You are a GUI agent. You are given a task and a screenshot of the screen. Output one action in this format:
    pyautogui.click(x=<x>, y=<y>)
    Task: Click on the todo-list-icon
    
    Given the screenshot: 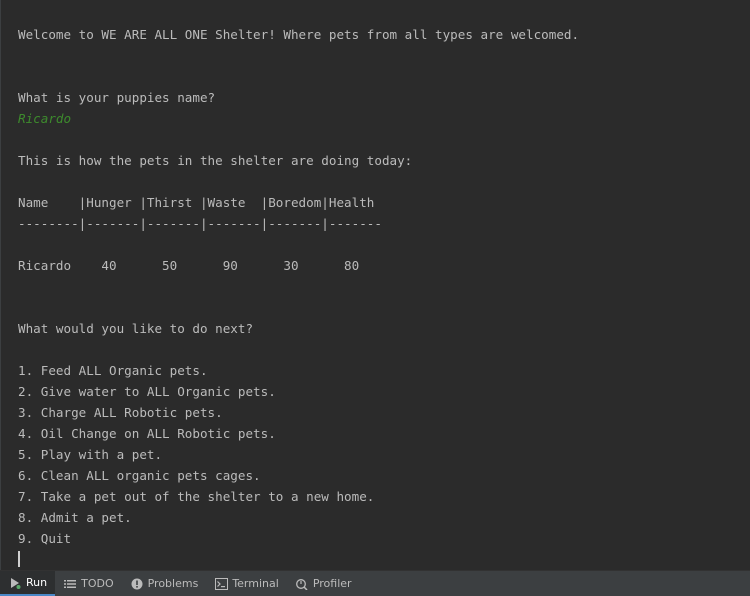 What is the action you would take?
    pyautogui.click(x=70, y=584)
    